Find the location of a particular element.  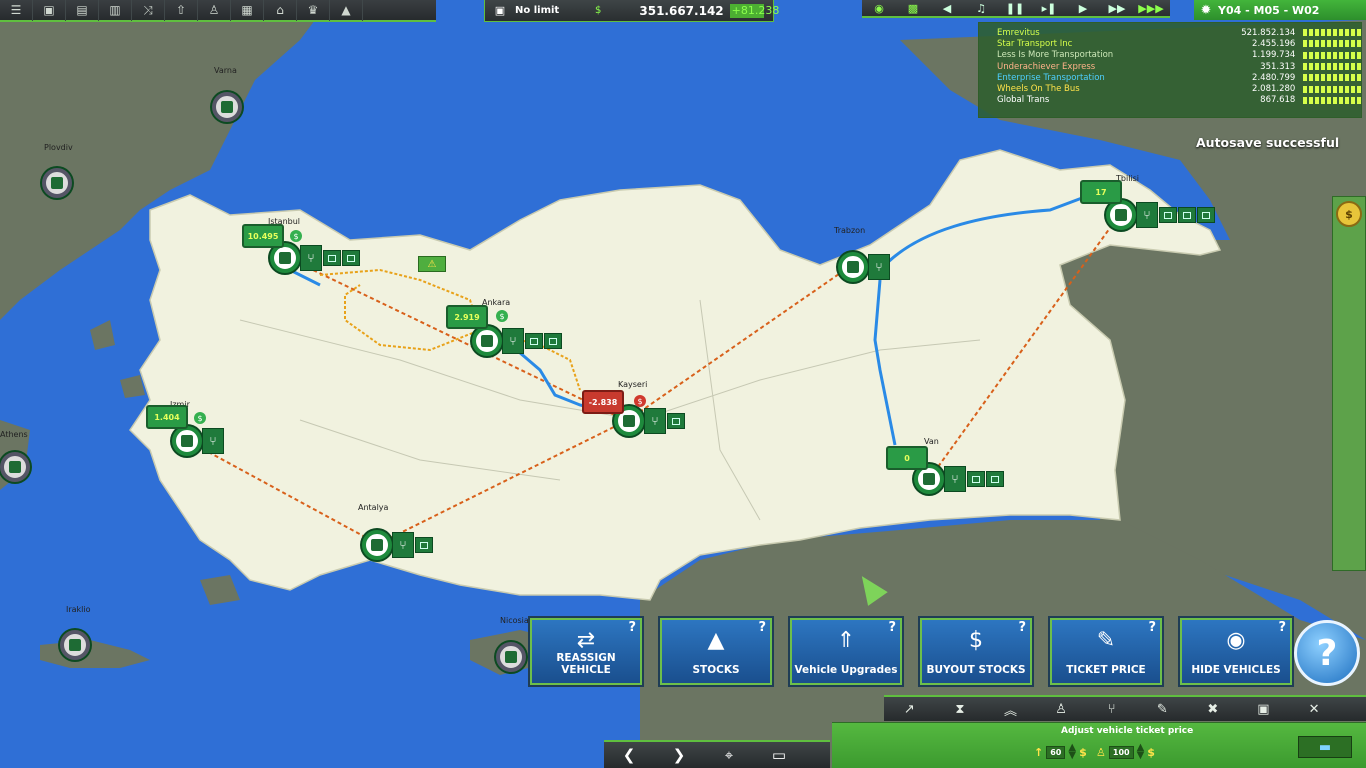

reassign-vehicle-button: ? ⇄ REASSIGN VEHICLE is located at coordinates (586, 651).